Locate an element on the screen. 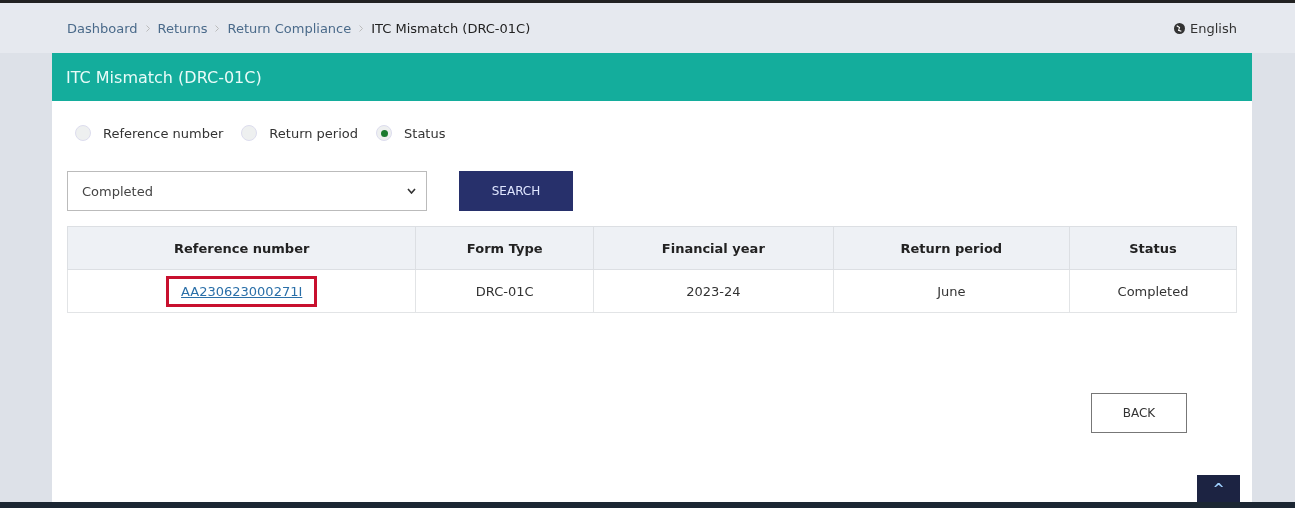 The width and height of the screenshot is (1295, 508). column-header: Financial year is located at coordinates (713, 248).